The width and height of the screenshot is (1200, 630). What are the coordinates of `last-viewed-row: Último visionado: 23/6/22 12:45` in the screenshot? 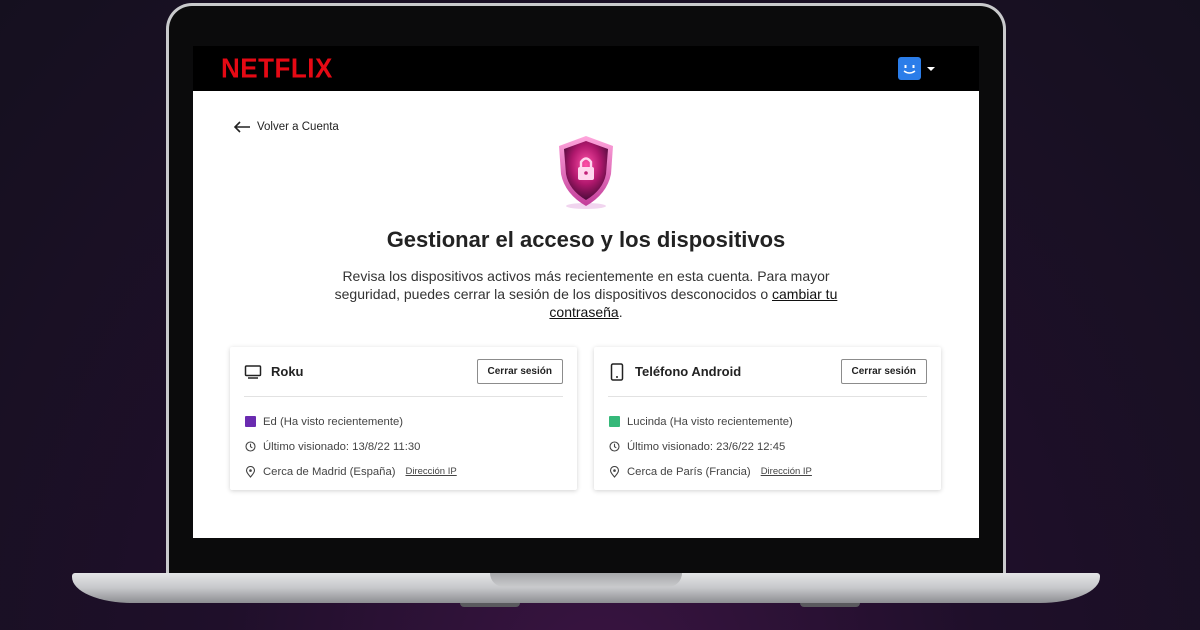 It's located at (710, 446).